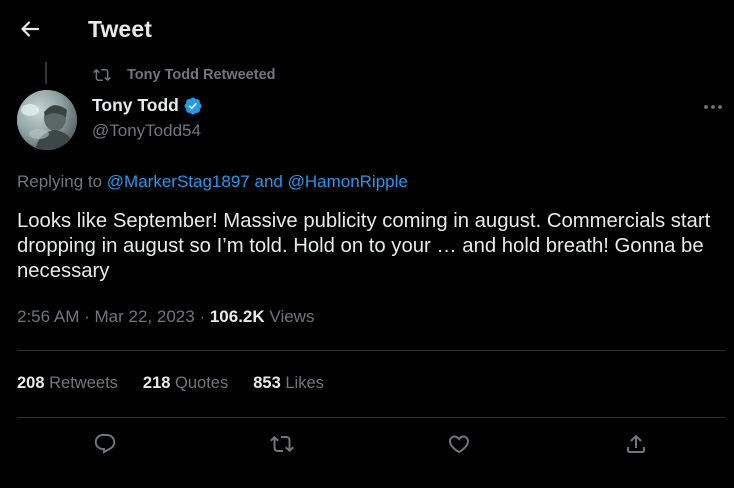 The image size is (734, 488). Describe the element at coordinates (120, 29) in the screenshot. I see `page-title: Tweet` at that location.